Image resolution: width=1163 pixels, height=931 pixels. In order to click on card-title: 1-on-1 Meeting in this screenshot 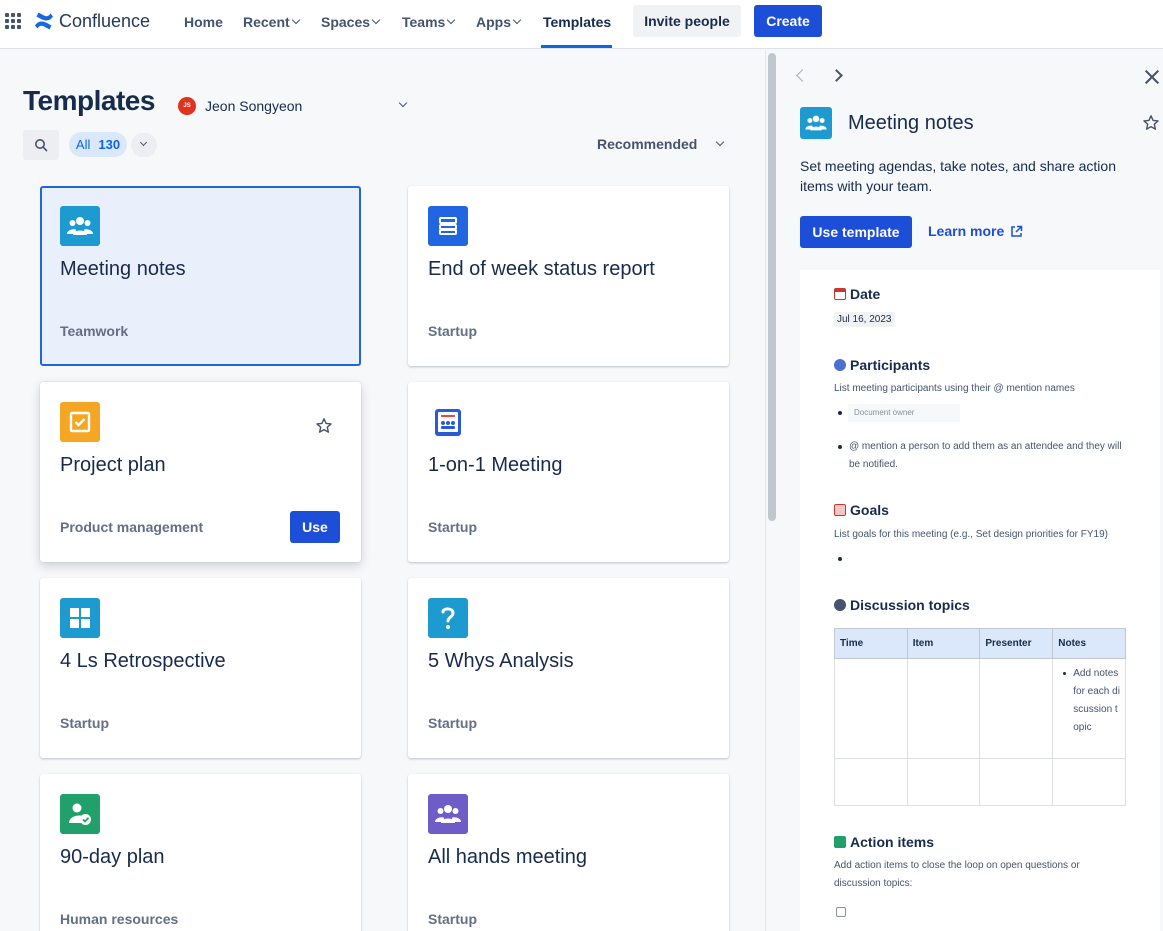, I will do `click(495, 465)`.